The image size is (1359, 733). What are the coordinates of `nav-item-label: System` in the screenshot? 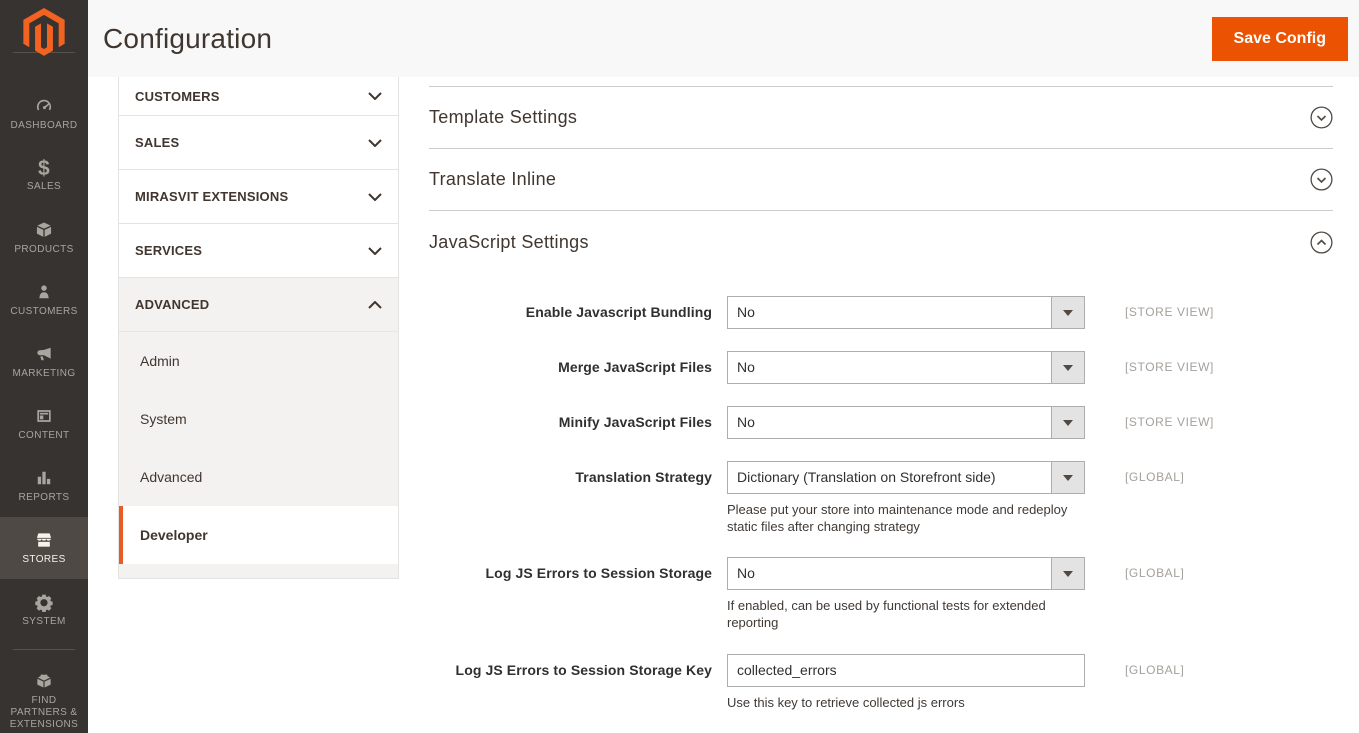 It's located at (163, 419).